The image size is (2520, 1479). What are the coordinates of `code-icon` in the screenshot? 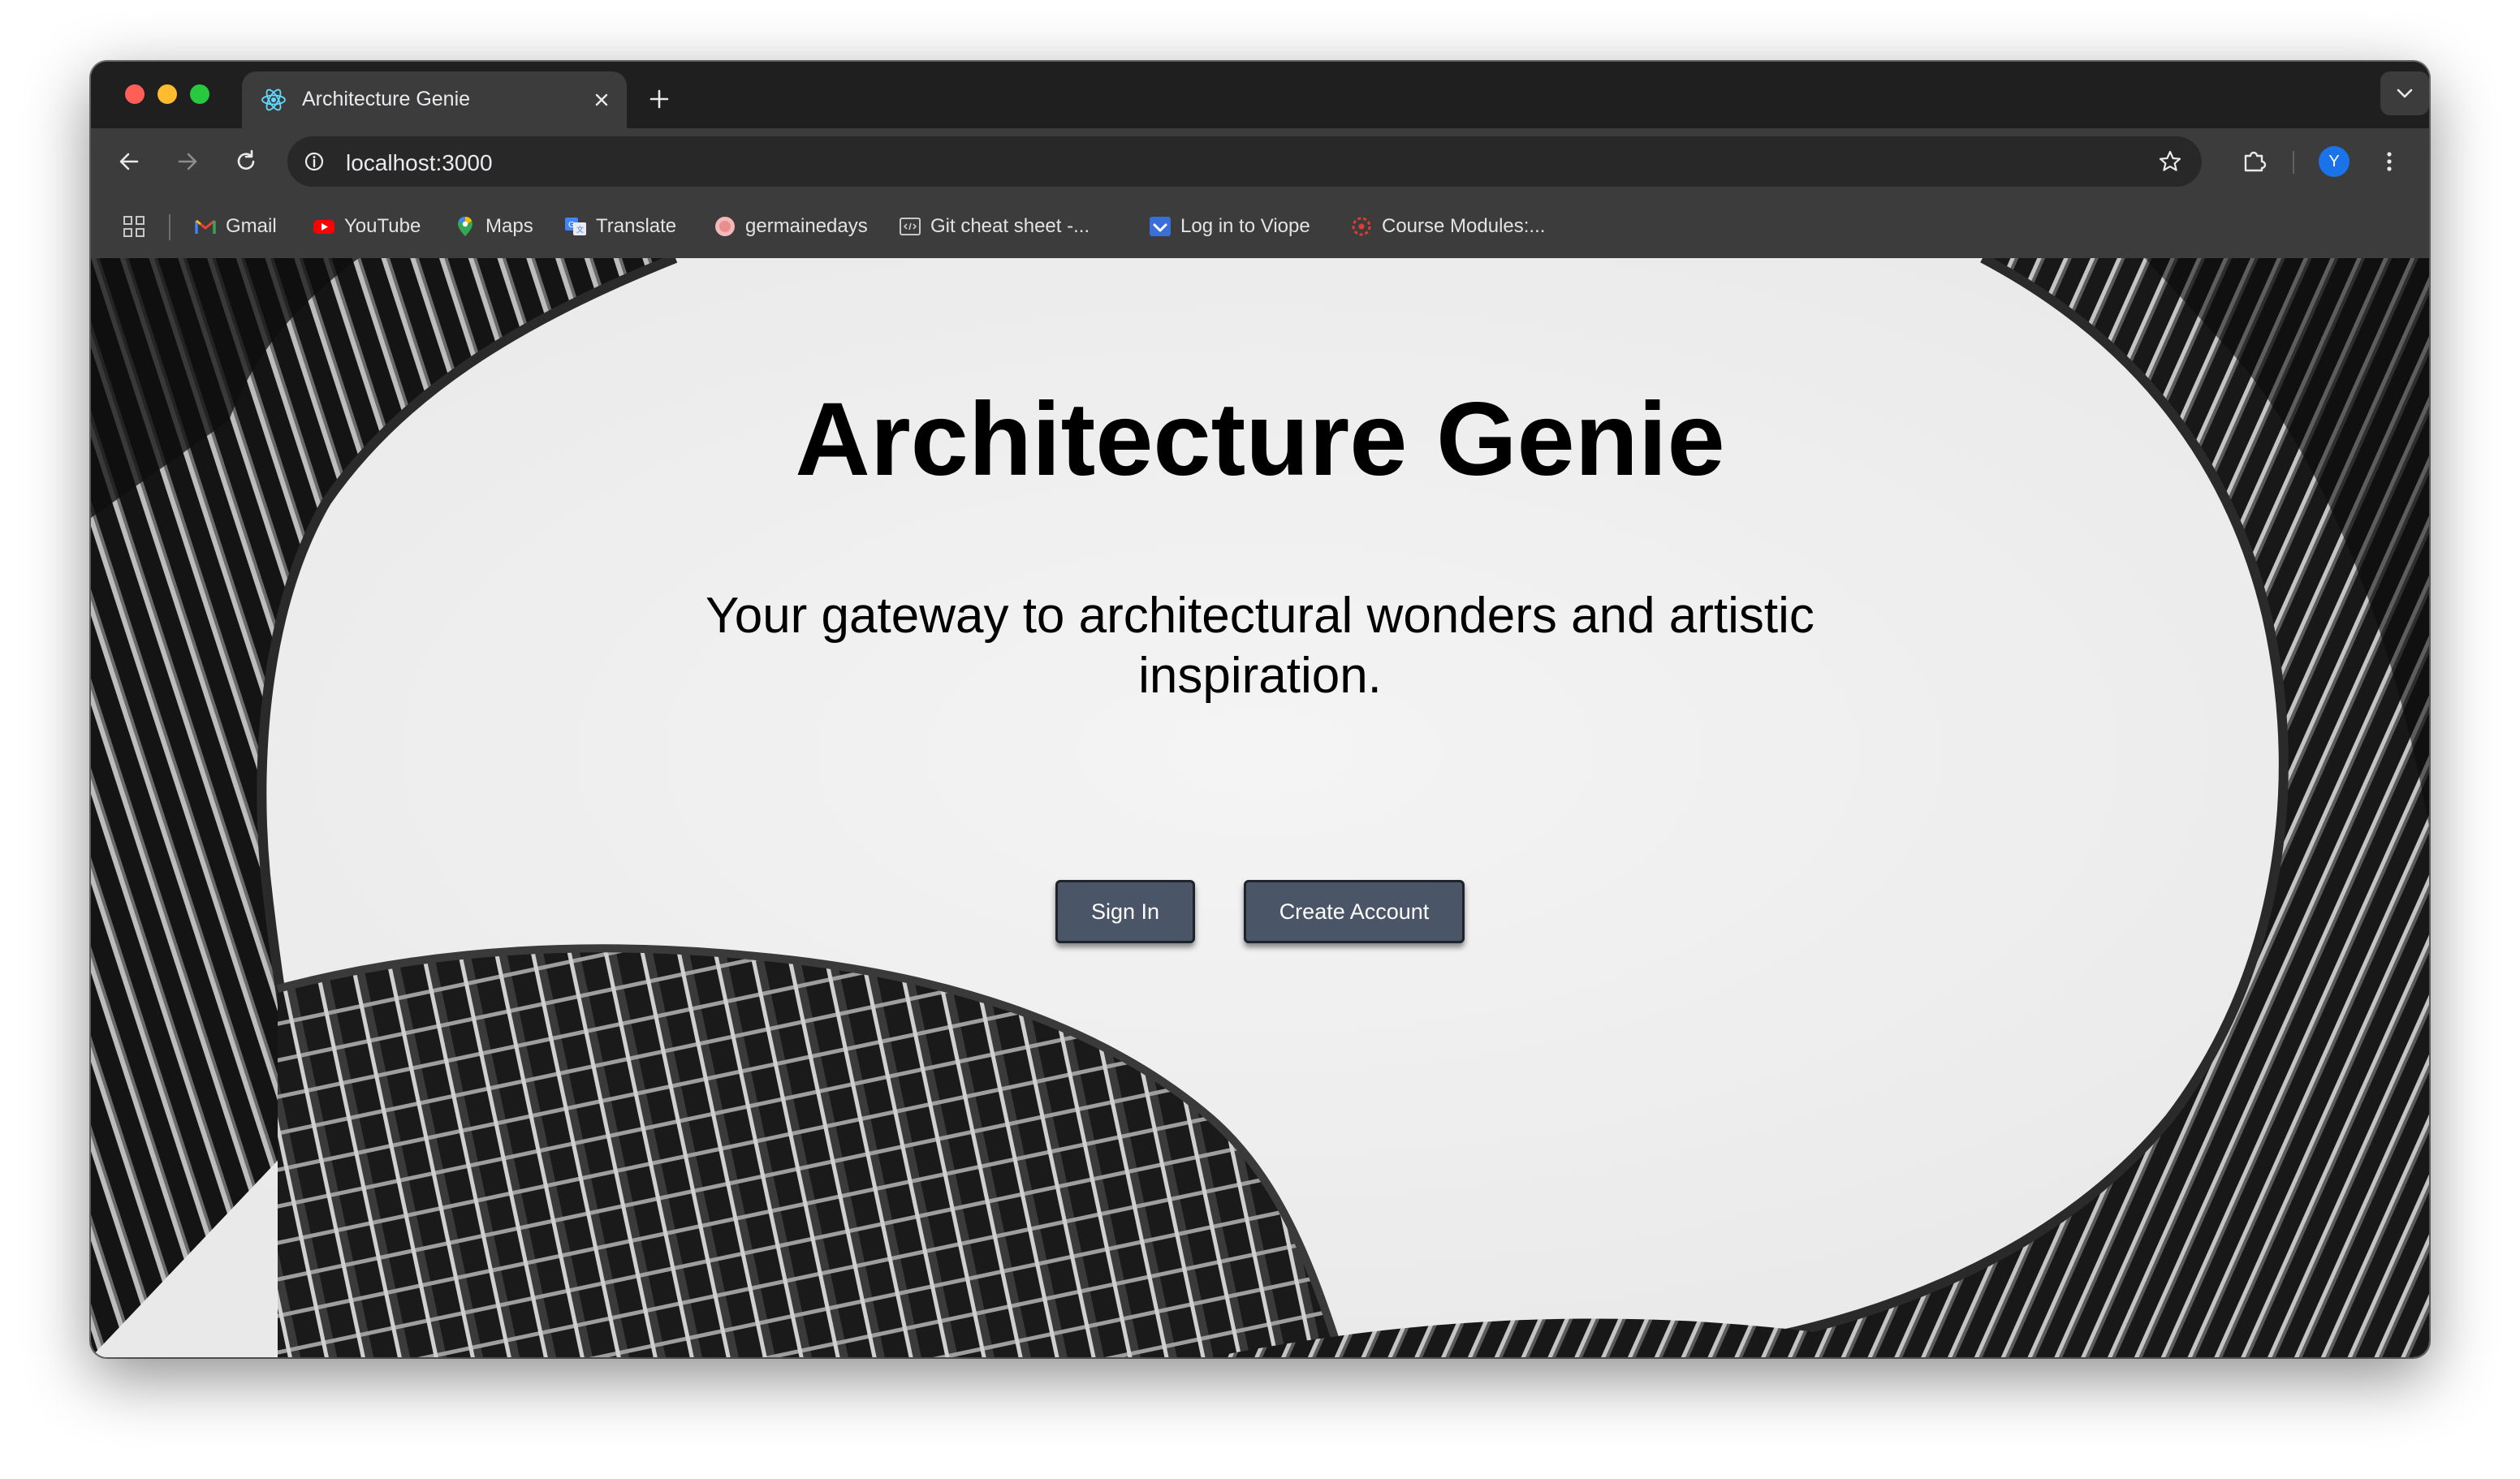 It's located at (911, 227).